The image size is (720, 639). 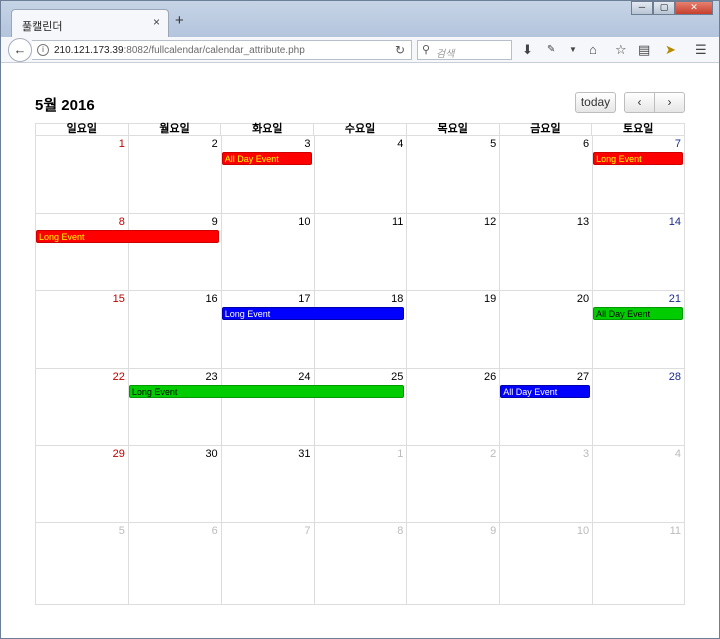 I want to click on today-button: today, so click(x=595, y=102).